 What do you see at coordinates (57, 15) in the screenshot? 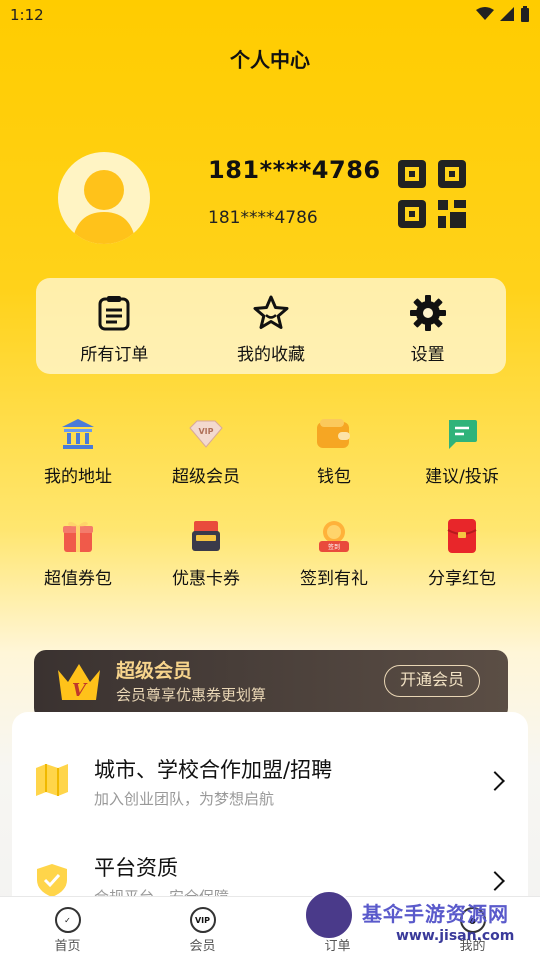
I see `notification-app-icon` at bounding box center [57, 15].